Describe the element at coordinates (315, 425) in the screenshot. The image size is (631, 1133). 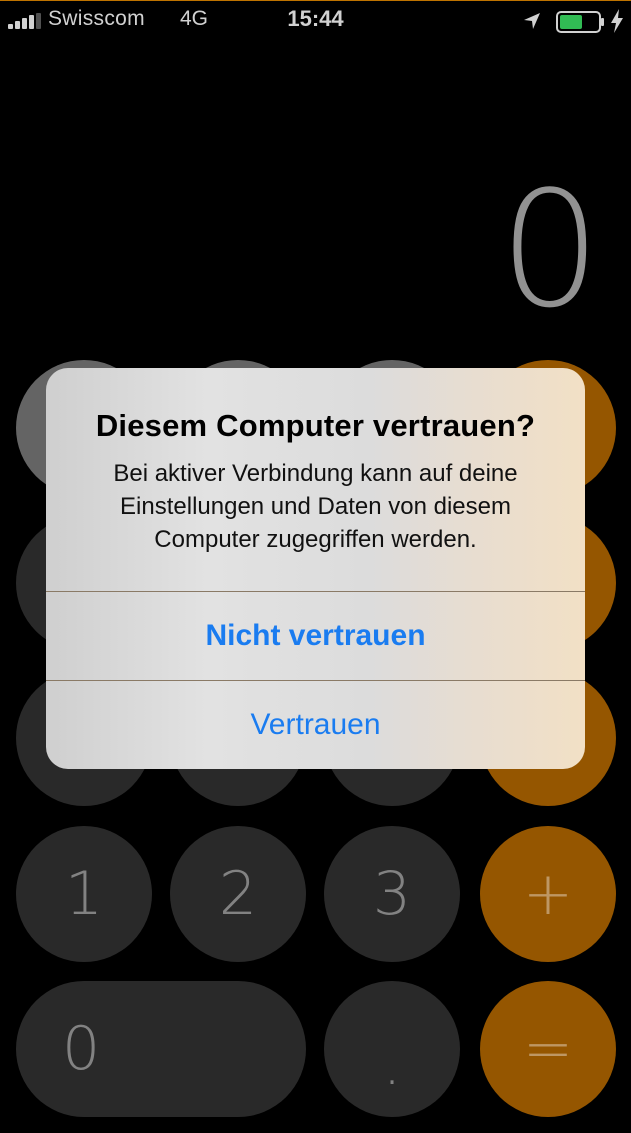
I see `alert-title: Diesem Computer vertrauen?` at that location.